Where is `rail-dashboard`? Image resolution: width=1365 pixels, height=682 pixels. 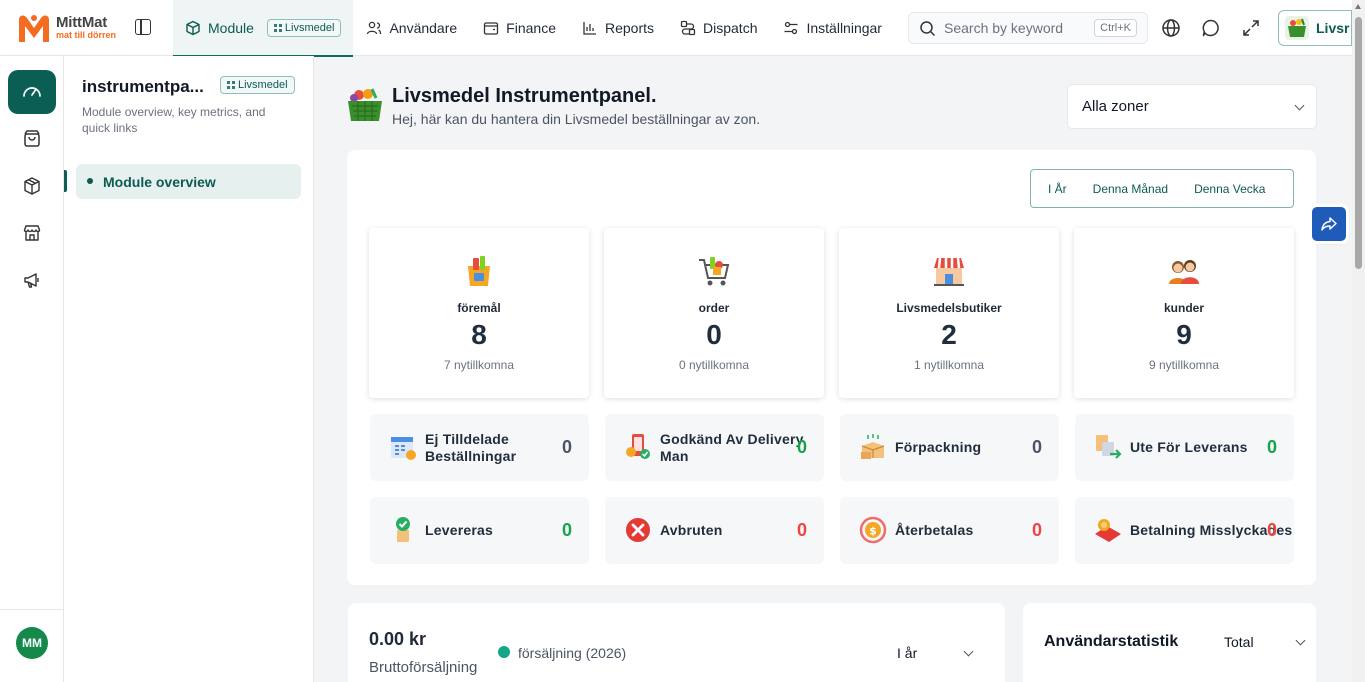 rail-dashboard is located at coordinates (32, 92).